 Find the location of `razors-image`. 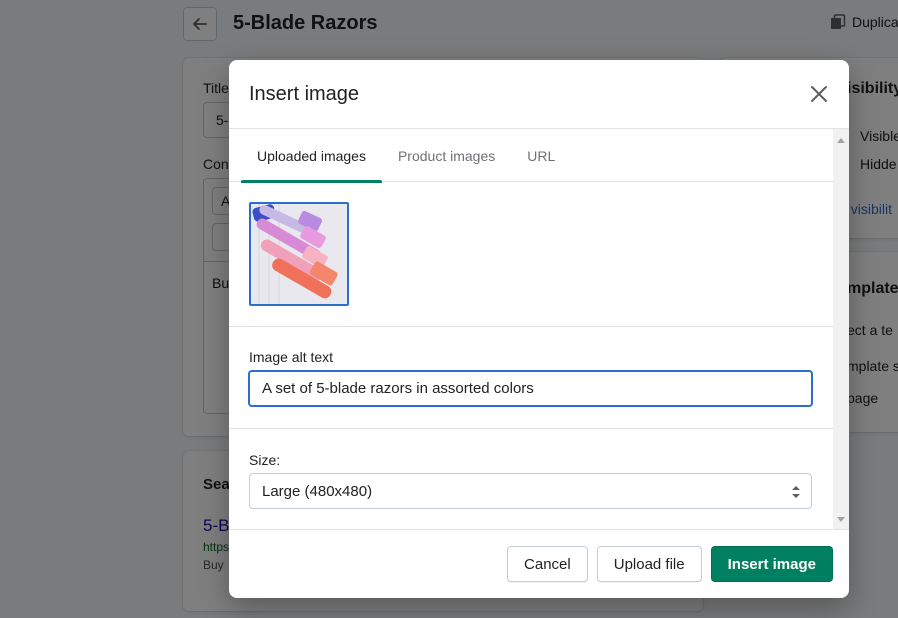

razors-image is located at coordinates (299, 254).